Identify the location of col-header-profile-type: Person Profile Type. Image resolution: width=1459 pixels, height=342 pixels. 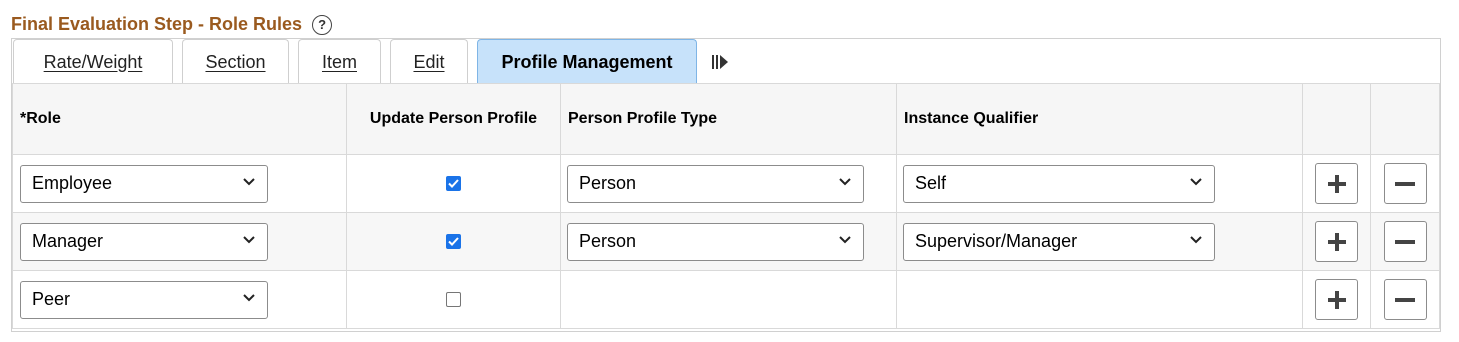
(728, 119).